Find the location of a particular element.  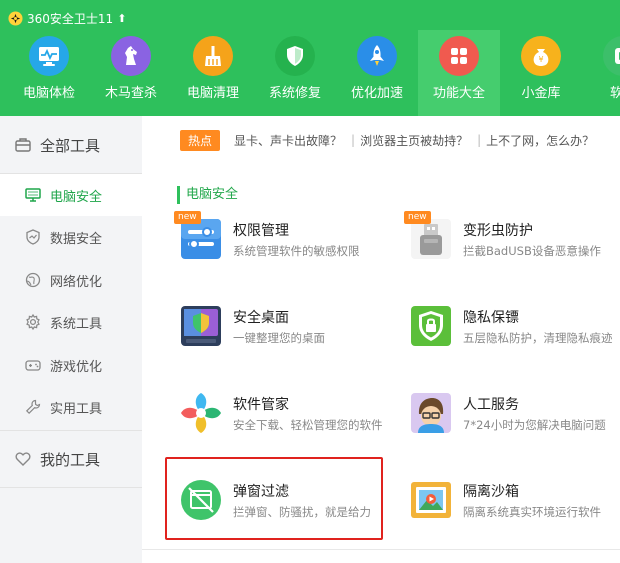

sidebar-all-tools: 全部工具 is located at coordinates (71, 145).